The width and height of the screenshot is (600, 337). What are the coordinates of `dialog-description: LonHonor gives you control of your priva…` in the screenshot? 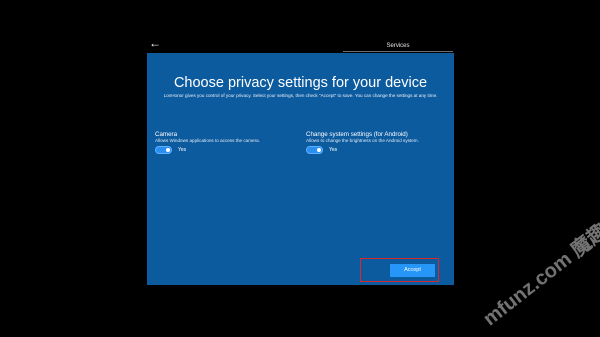 It's located at (300, 95).